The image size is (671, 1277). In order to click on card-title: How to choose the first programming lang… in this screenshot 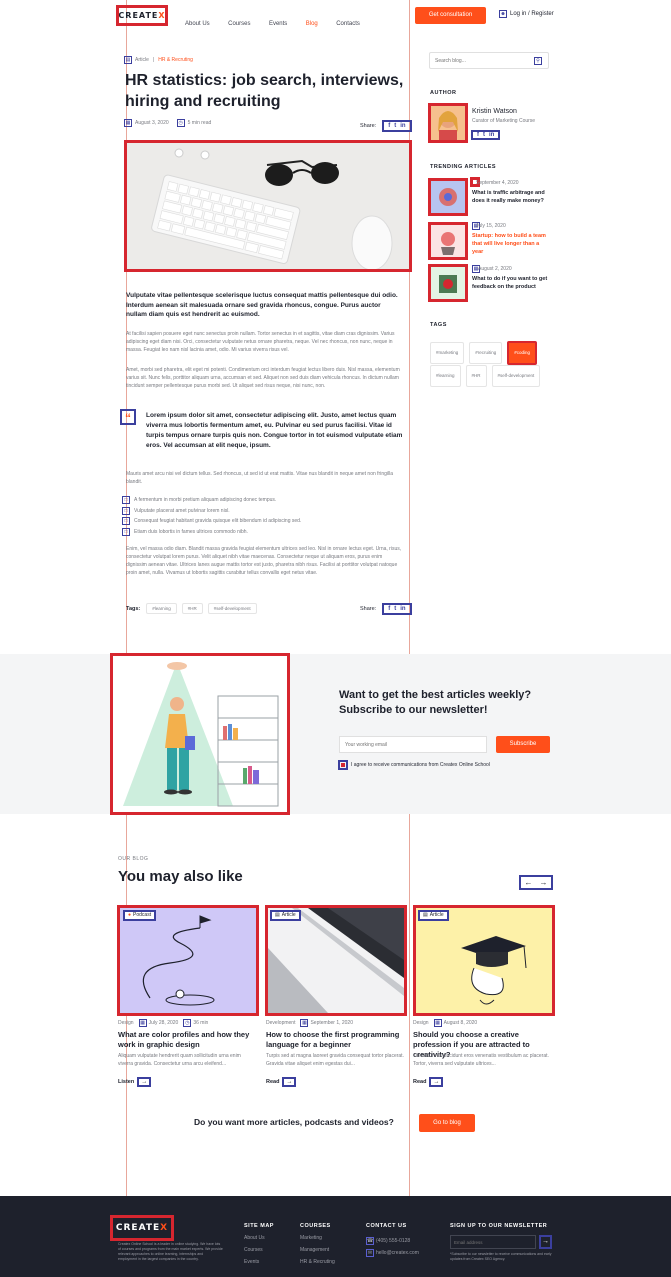, I will do `click(336, 1040)`.